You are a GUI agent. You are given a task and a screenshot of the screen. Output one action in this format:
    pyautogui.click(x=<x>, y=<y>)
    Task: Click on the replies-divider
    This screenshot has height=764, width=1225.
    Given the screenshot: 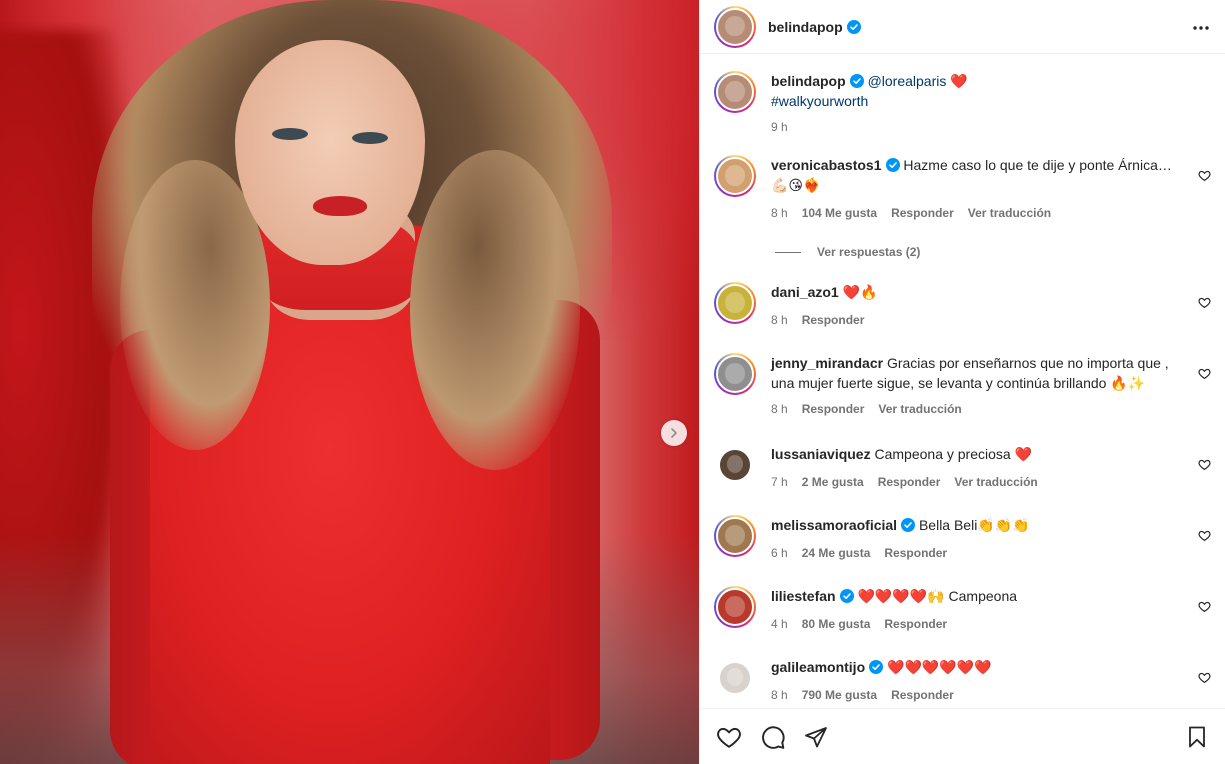 What is the action you would take?
    pyautogui.click(x=788, y=252)
    